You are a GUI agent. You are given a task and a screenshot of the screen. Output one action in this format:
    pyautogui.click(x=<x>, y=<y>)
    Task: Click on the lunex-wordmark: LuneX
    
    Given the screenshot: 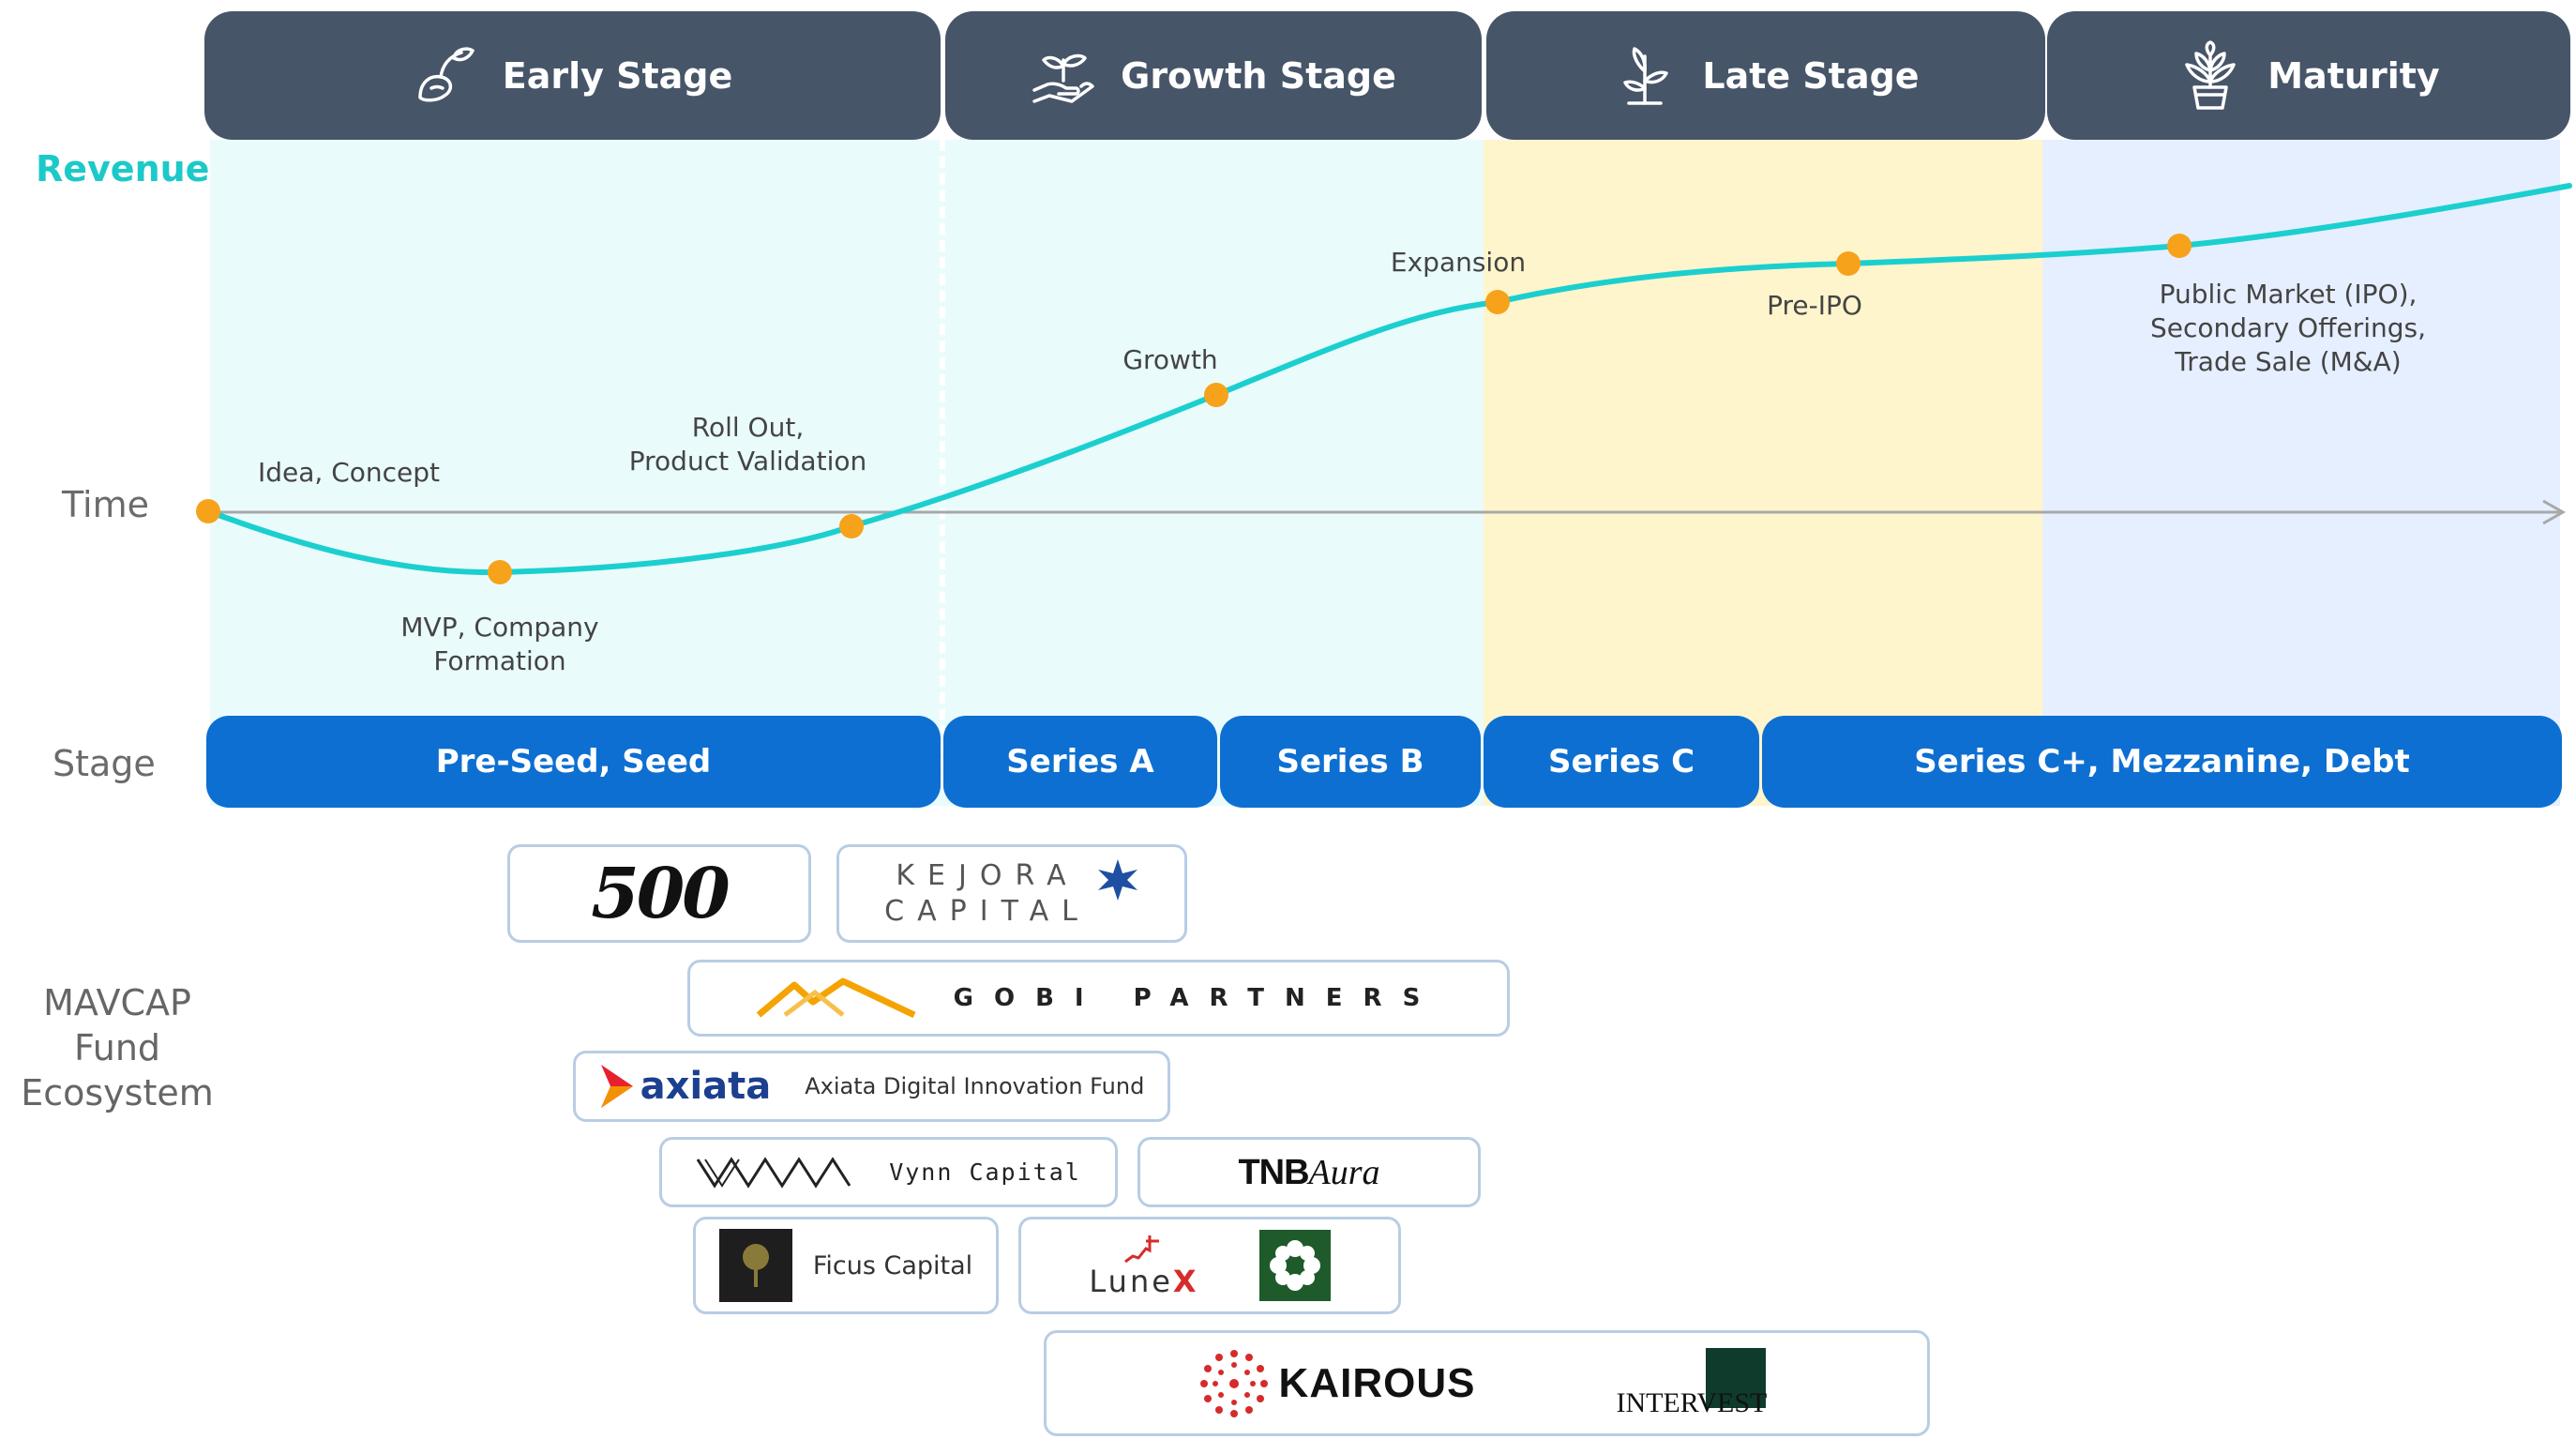 What is the action you would take?
    pyautogui.click(x=1143, y=1281)
    